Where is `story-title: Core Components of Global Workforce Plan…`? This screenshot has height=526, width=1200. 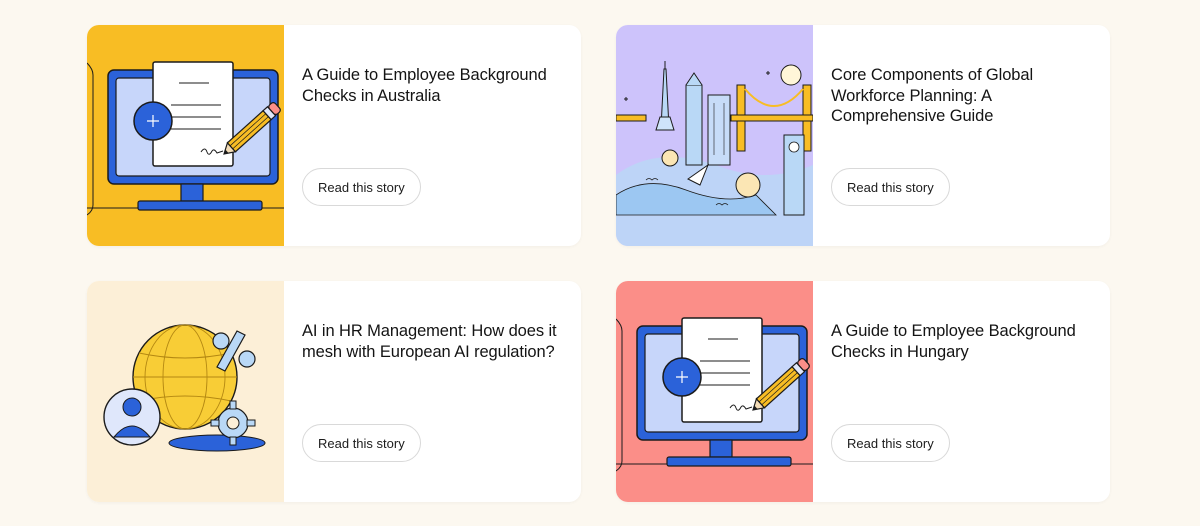 story-title: Core Components of Global Workforce Plan… is located at coordinates (961, 96).